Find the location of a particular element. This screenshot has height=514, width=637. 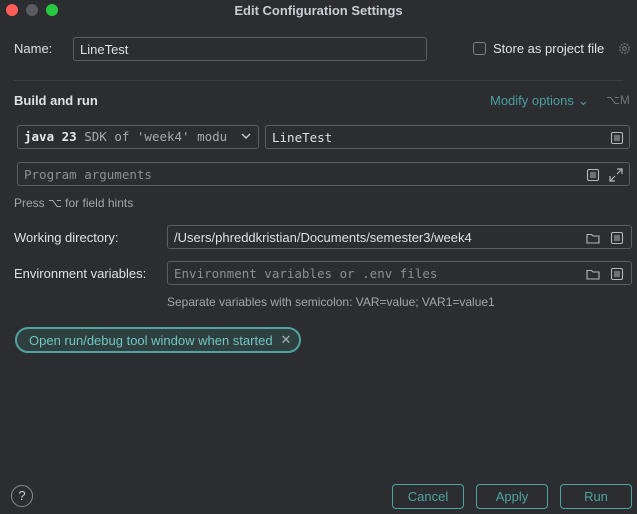

separator is located at coordinates (318, 80).